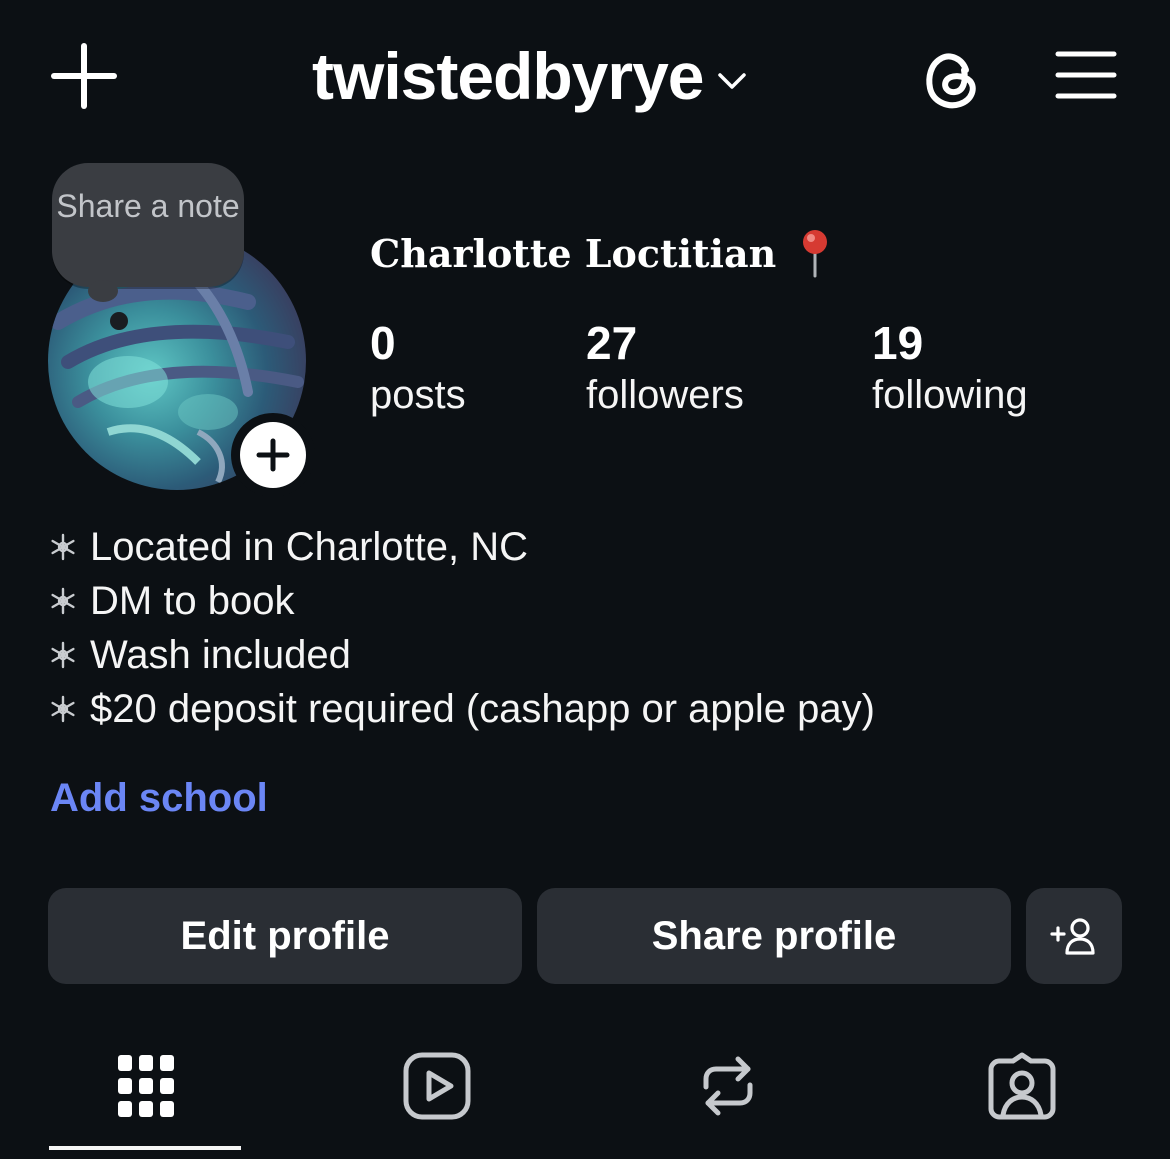  Describe the element at coordinates (103, 291) in the screenshot. I see `note-tail` at that location.